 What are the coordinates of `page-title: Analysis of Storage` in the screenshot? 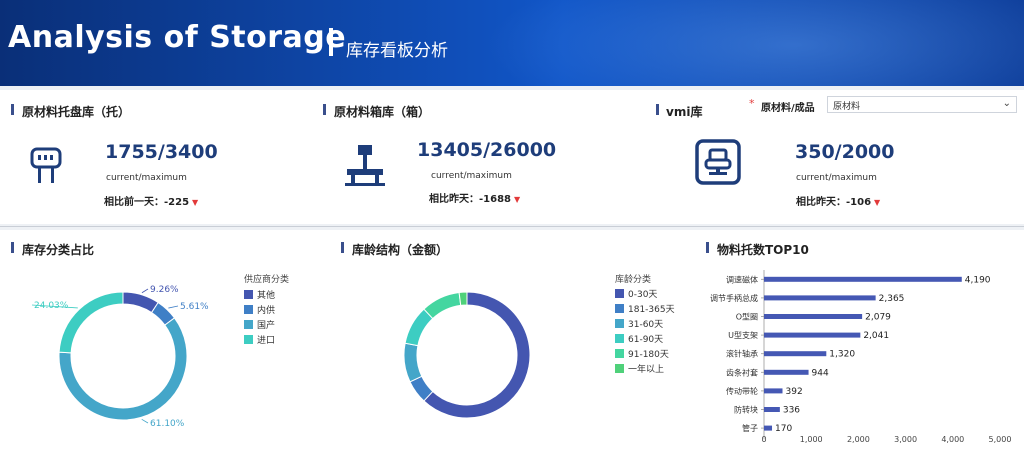 It's located at (177, 37).